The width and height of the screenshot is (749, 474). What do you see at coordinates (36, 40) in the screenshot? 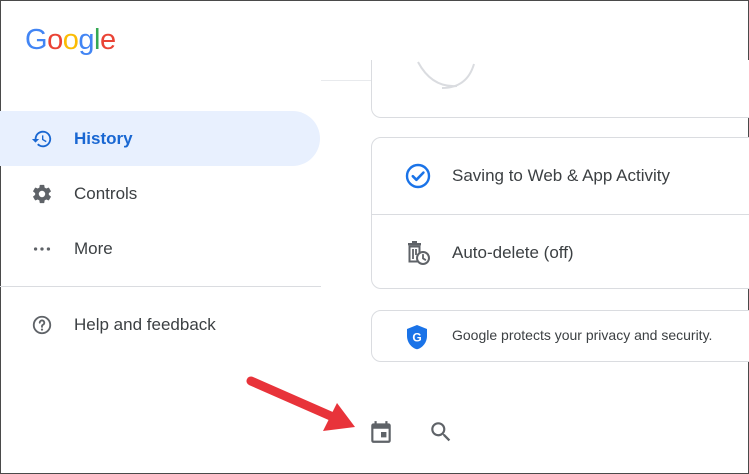
I see `logo-letter: G` at bounding box center [36, 40].